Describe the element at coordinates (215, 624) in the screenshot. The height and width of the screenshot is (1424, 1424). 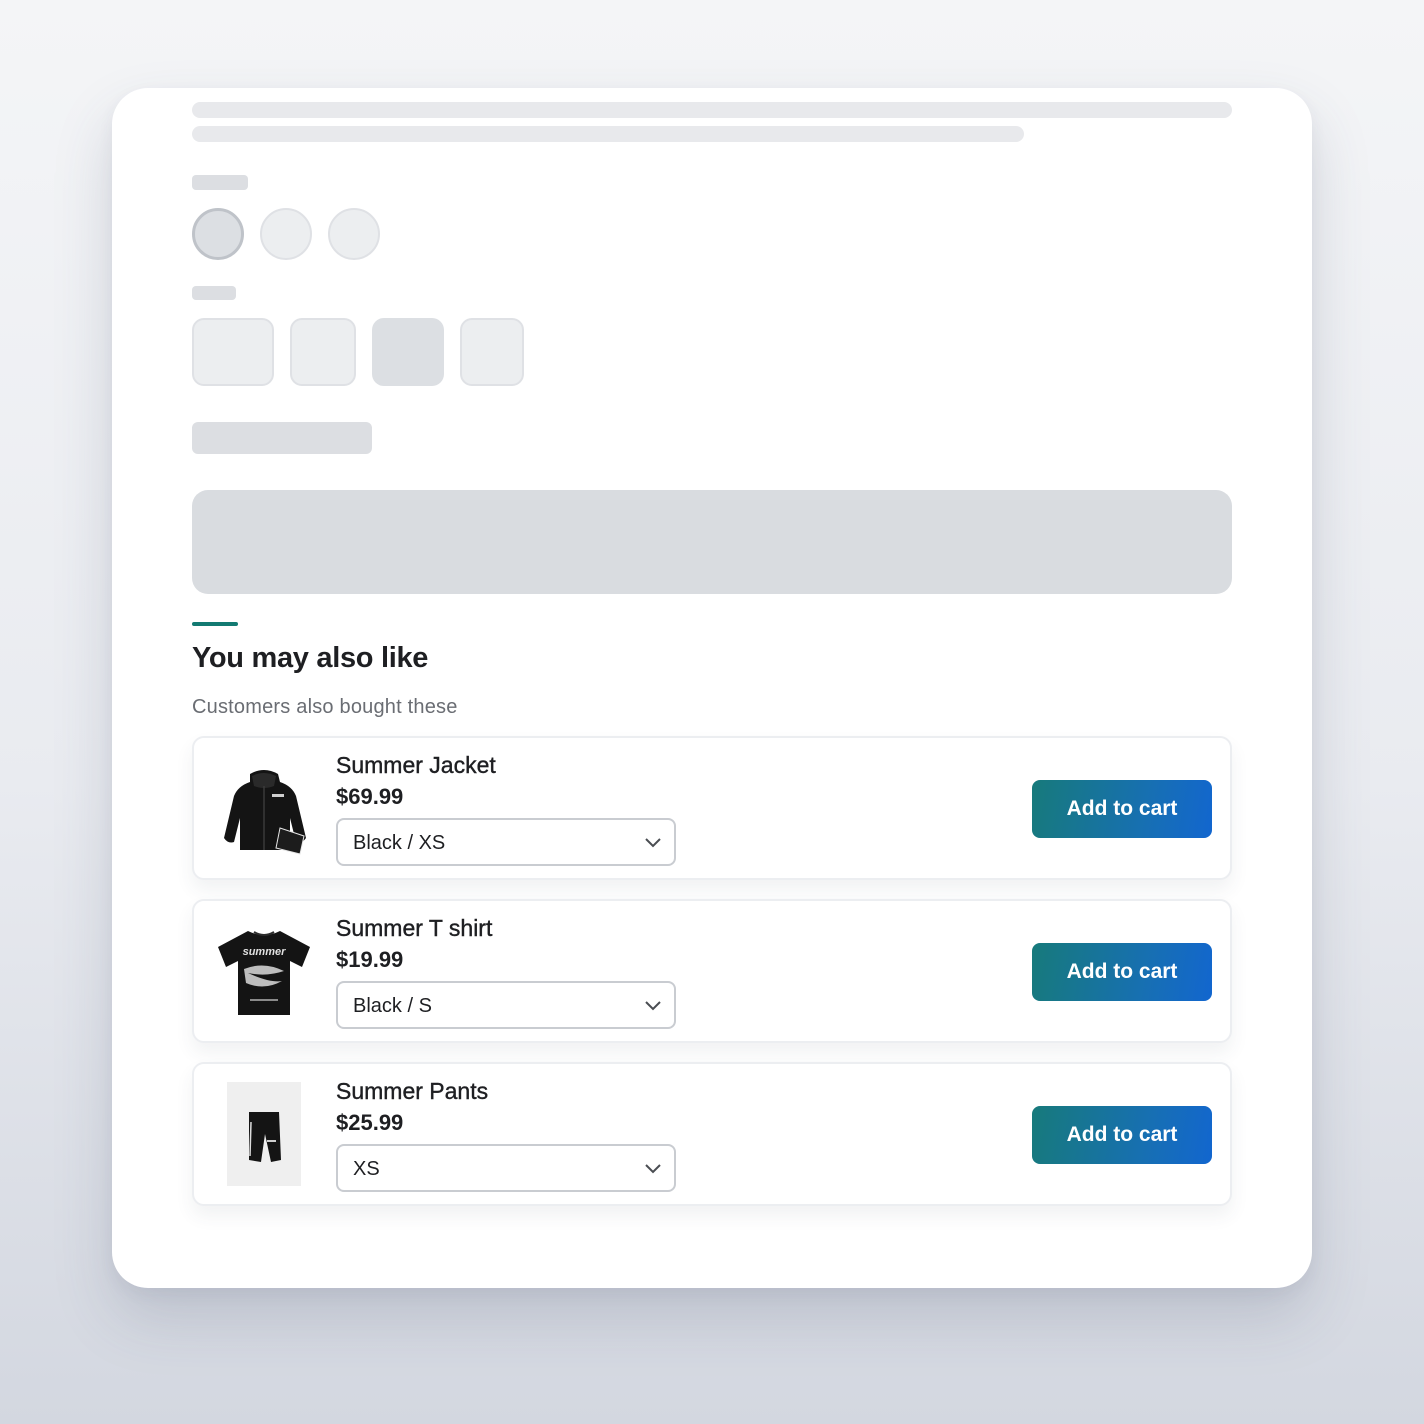
I see `section-accent-bar` at that location.